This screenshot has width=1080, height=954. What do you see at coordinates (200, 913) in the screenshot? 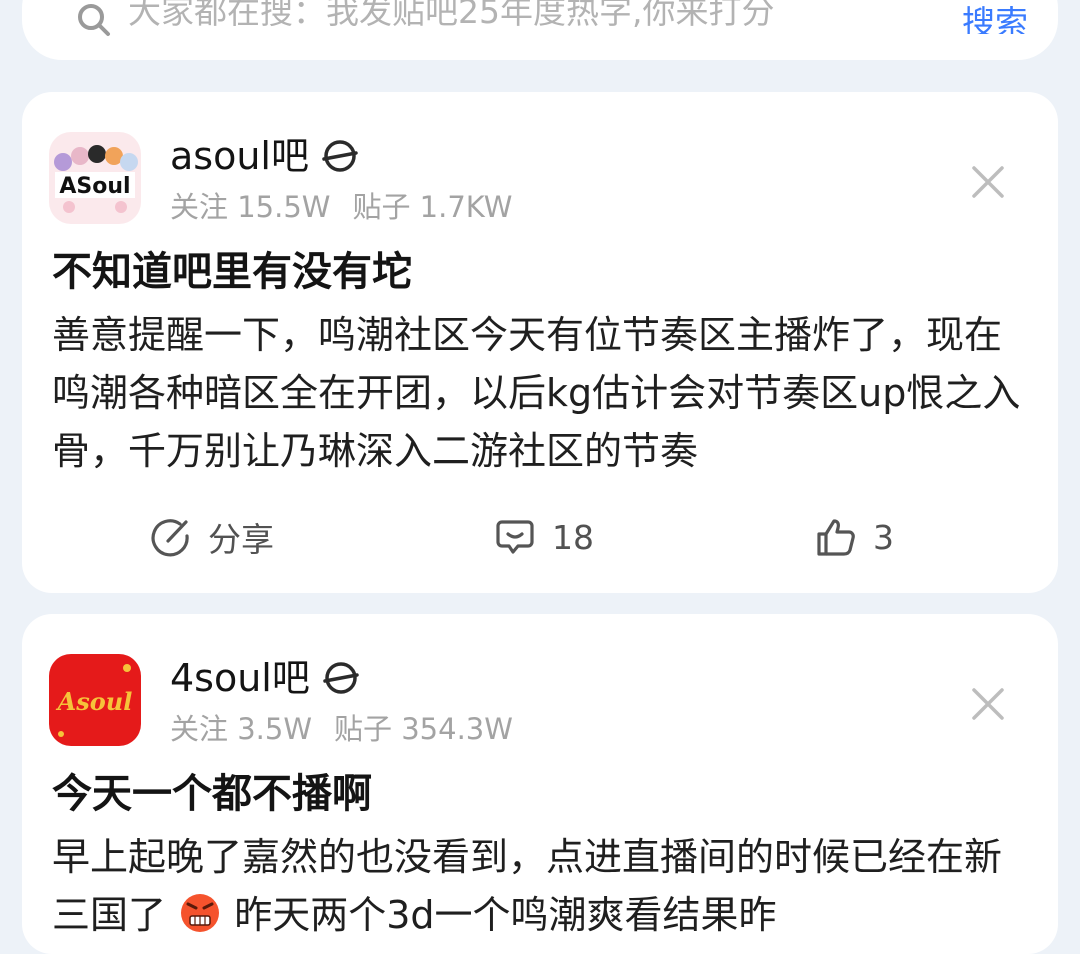
I see `angry-emoji-icon` at bounding box center [200, 913].